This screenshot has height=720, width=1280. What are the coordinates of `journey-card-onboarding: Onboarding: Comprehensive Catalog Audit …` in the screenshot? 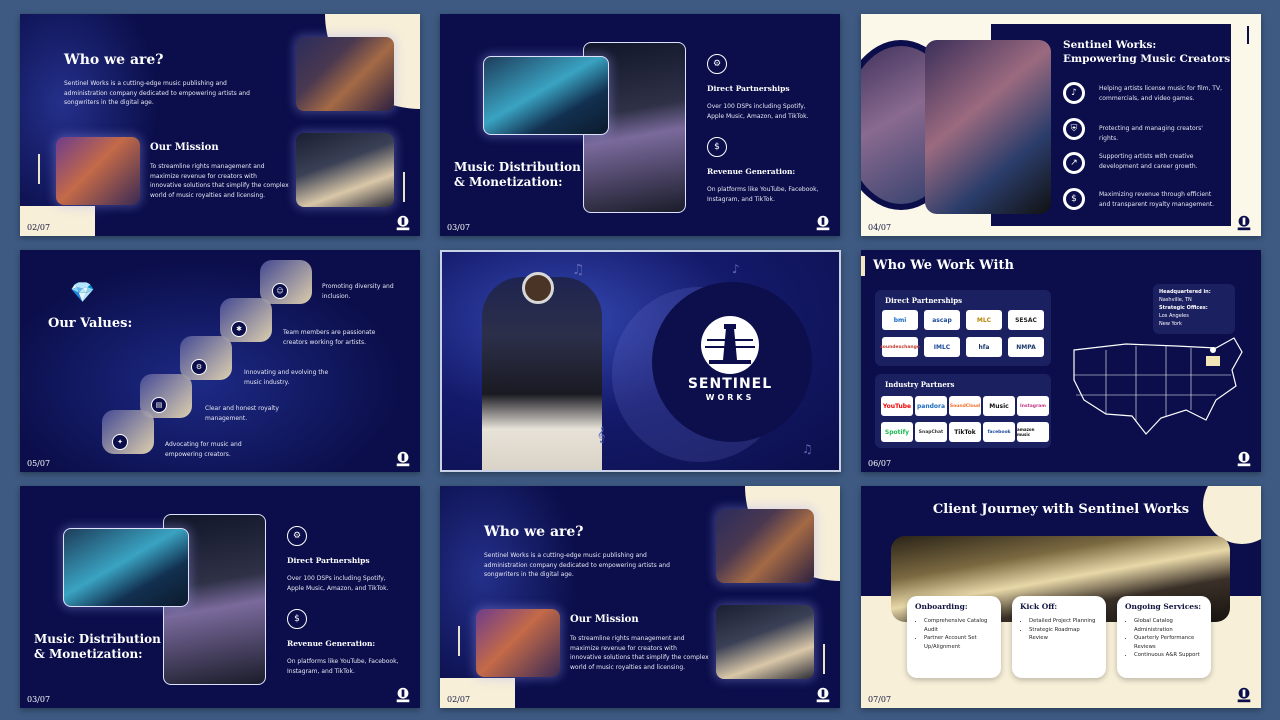 It's located at (954, 637).